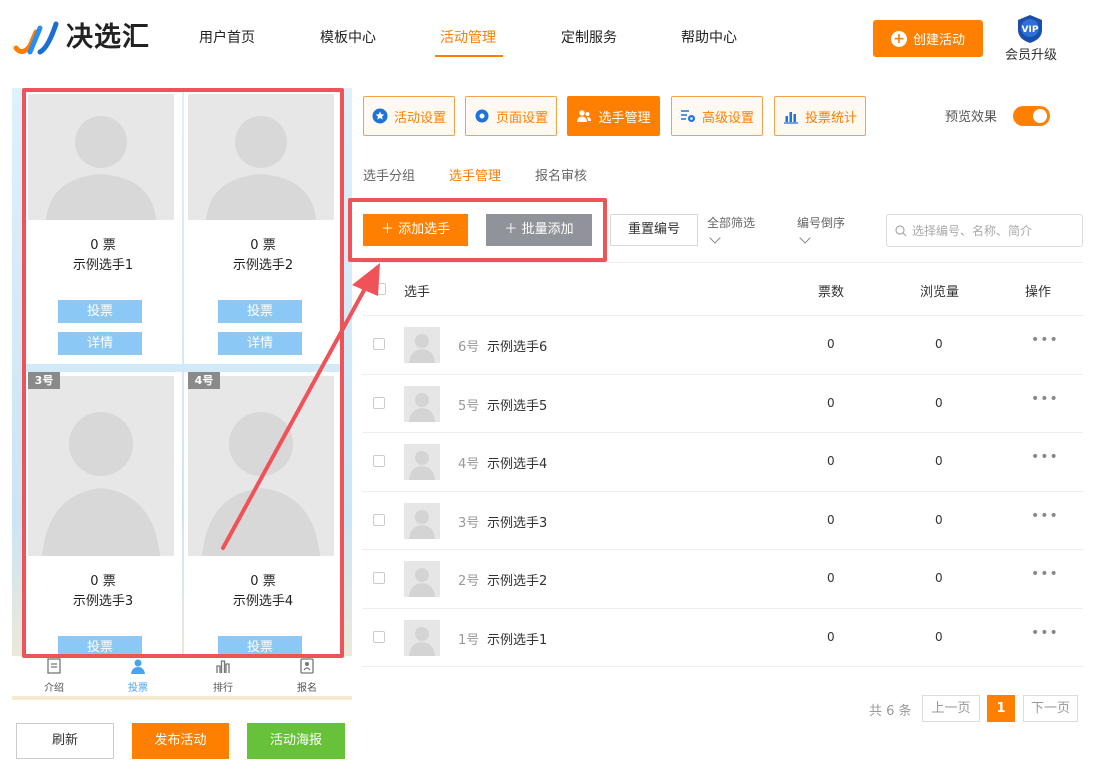  I want to click on subtab-player-manage: 选手管理, so click(475, 174).